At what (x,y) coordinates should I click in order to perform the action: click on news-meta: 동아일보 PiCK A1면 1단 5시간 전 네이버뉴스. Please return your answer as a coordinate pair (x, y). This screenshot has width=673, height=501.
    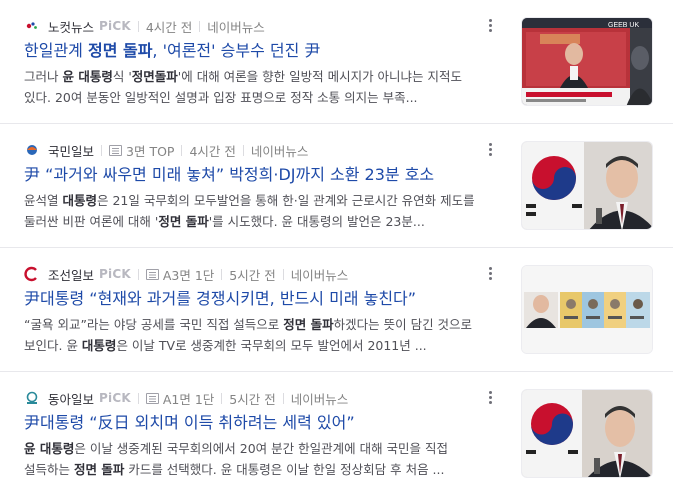
    Looking at the image, I should click on (186, 398).